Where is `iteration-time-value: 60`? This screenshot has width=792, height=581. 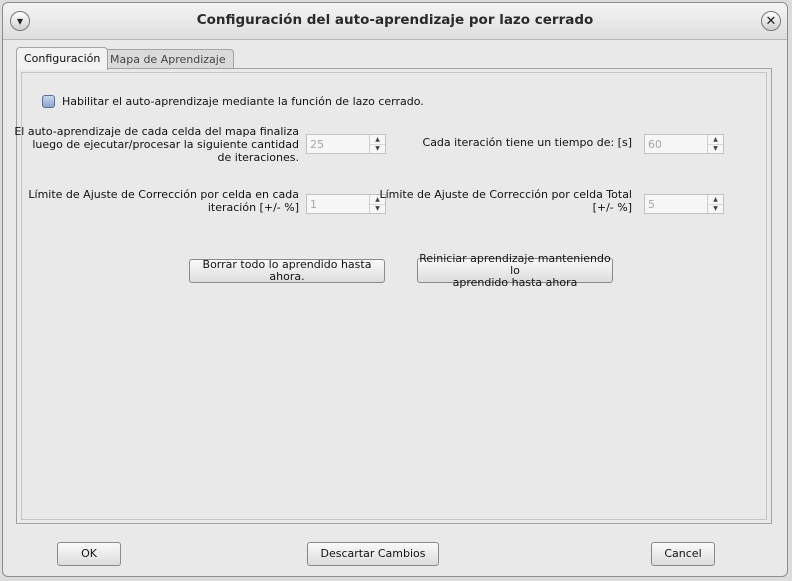
iteration-time-value: 60 is located at coordinates (655, 144).